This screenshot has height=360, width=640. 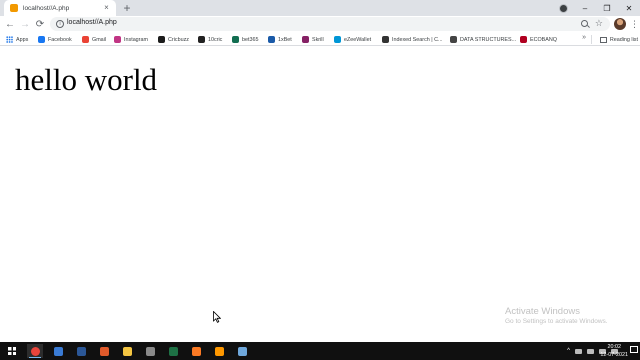 I want to click on bet365-icon, so click(x=235, y=39).